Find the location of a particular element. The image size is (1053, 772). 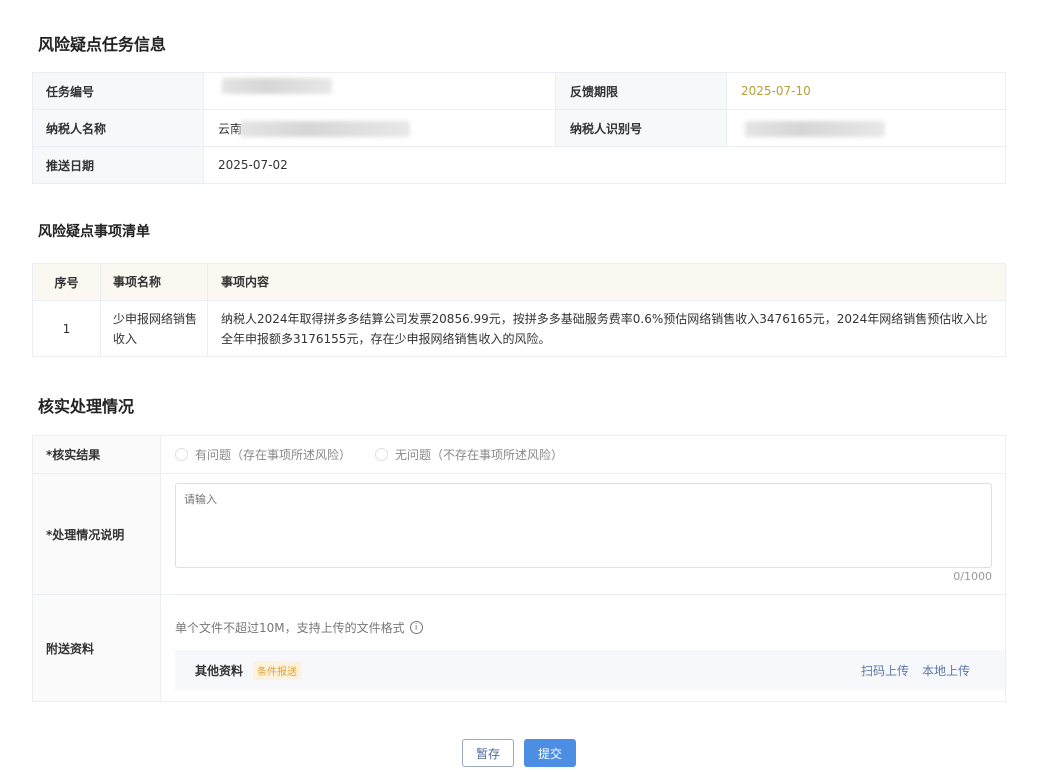

task-info-row: 任务编号 反馈期限 2025-07-10 is located at coordinates (519, 91).